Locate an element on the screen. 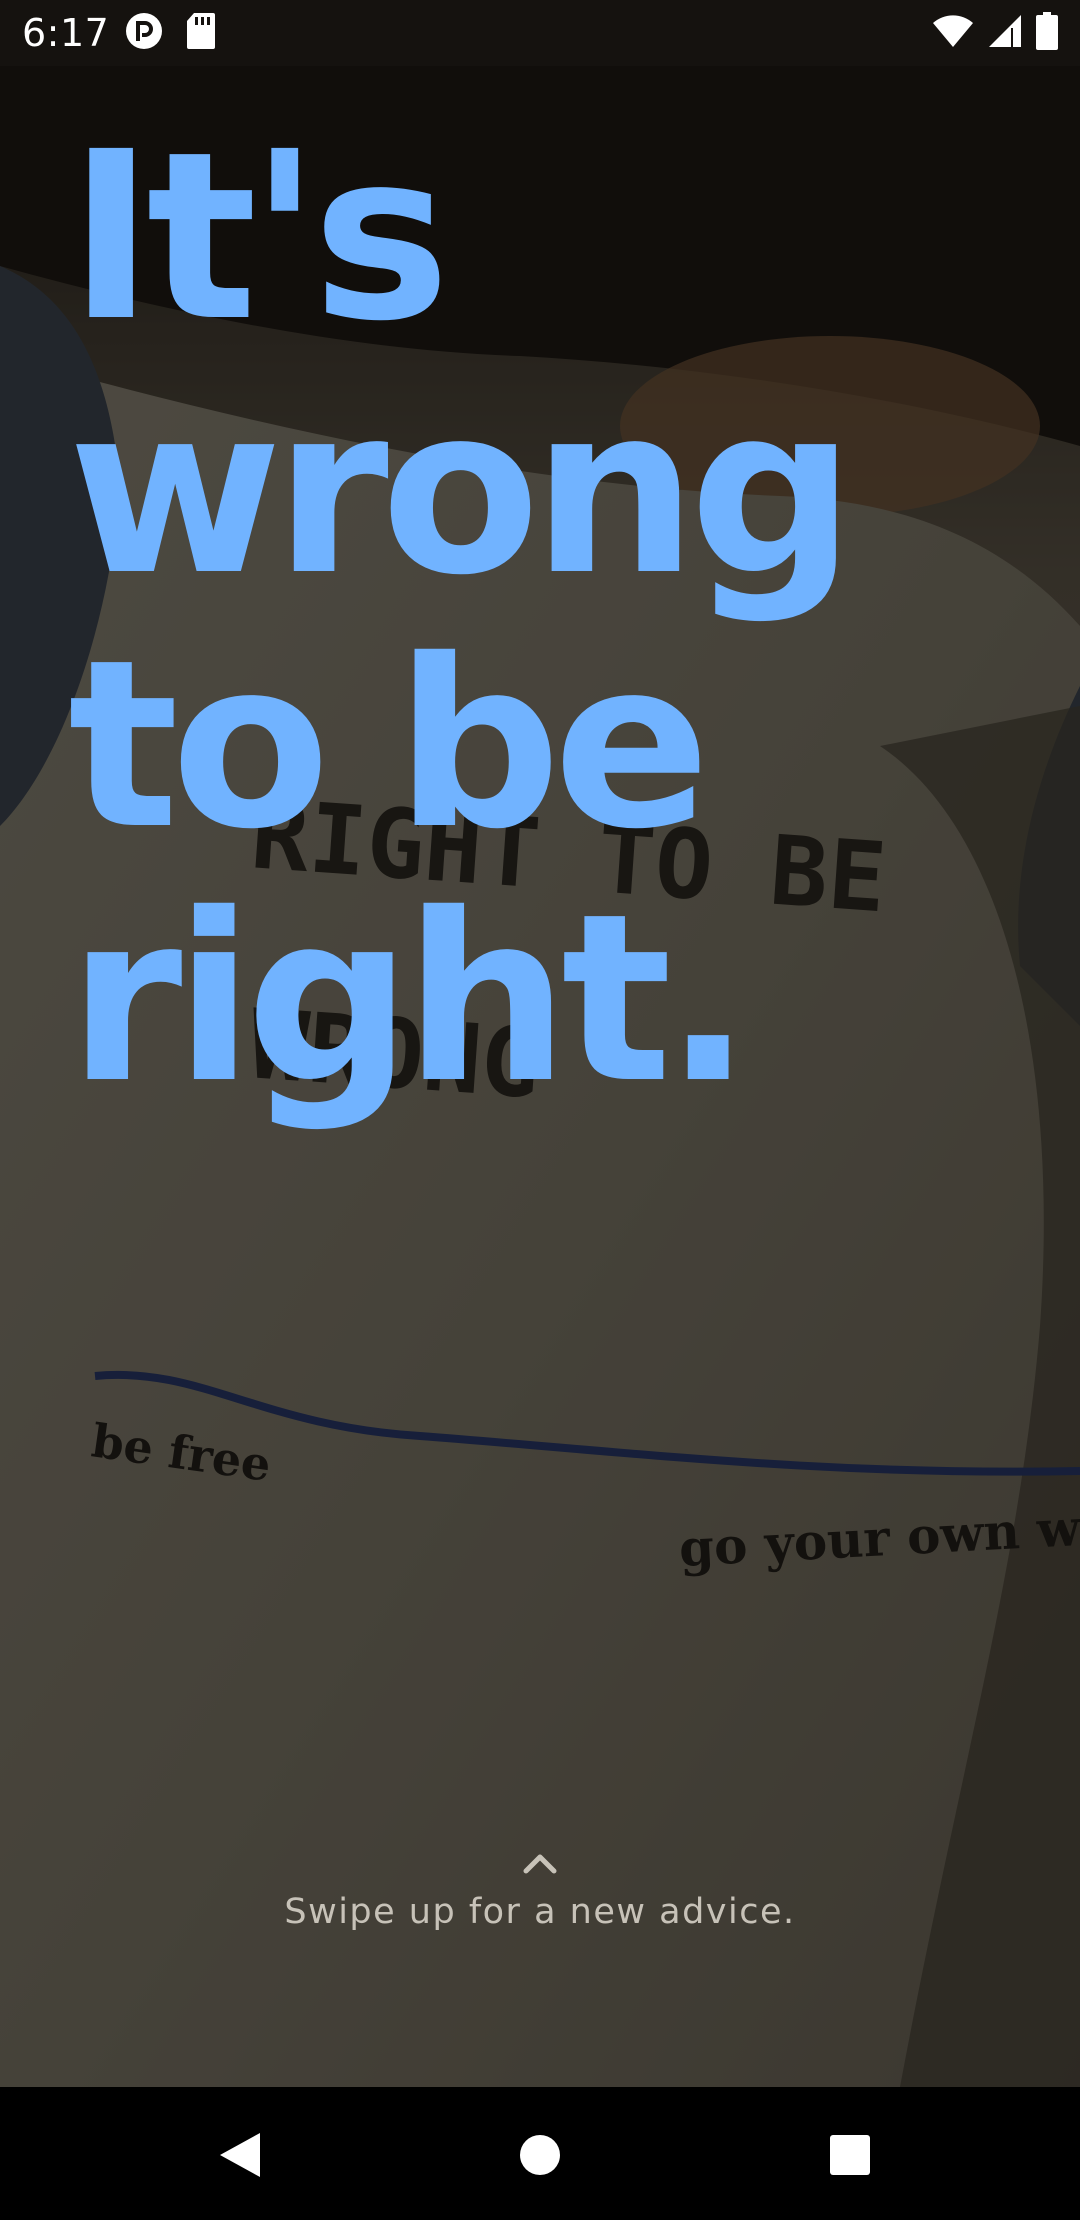  status-right-icons is located at coordinates (995, 33).